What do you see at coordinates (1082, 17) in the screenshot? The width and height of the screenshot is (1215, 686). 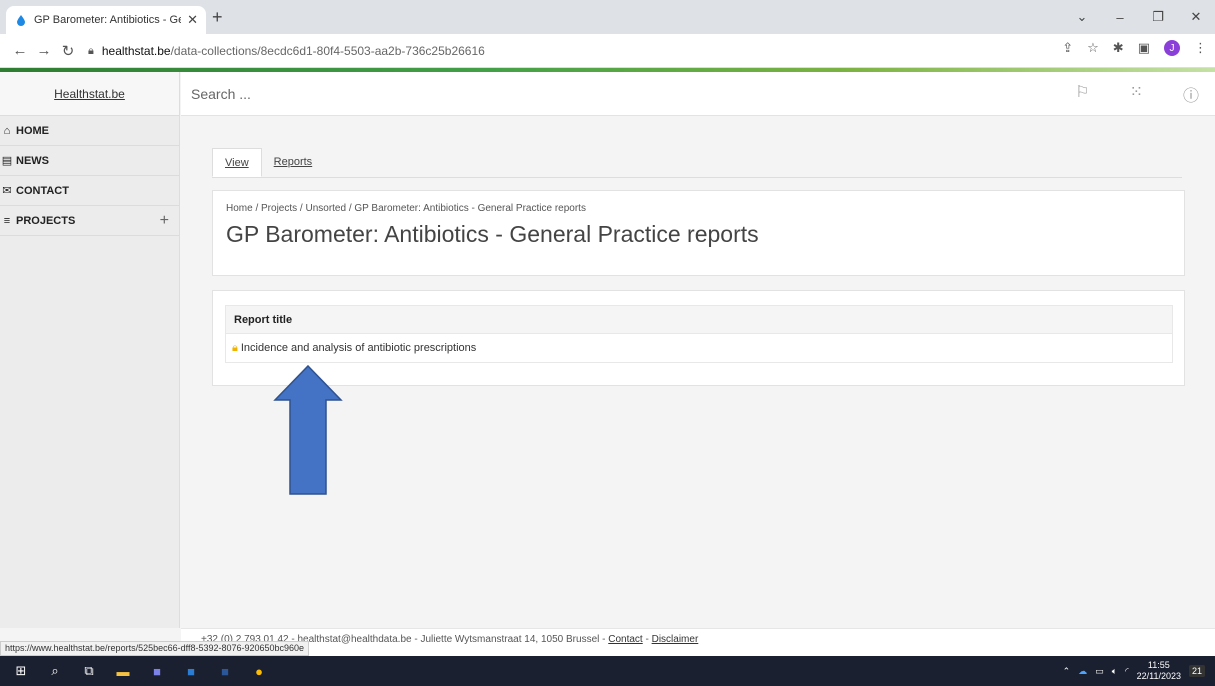 I see `chevron-down-icon: ⌄` at bounding box center [1082, 17].